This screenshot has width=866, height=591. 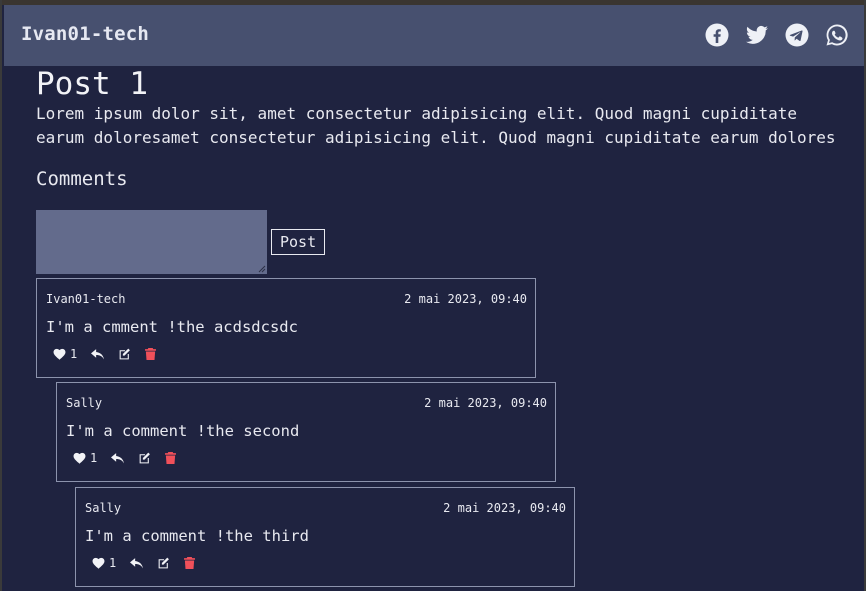 What do you see at coordinates (86, 299) in the screenshot?
I see `comment-author: Ivan01-tech` at bounding box center [86, 299].